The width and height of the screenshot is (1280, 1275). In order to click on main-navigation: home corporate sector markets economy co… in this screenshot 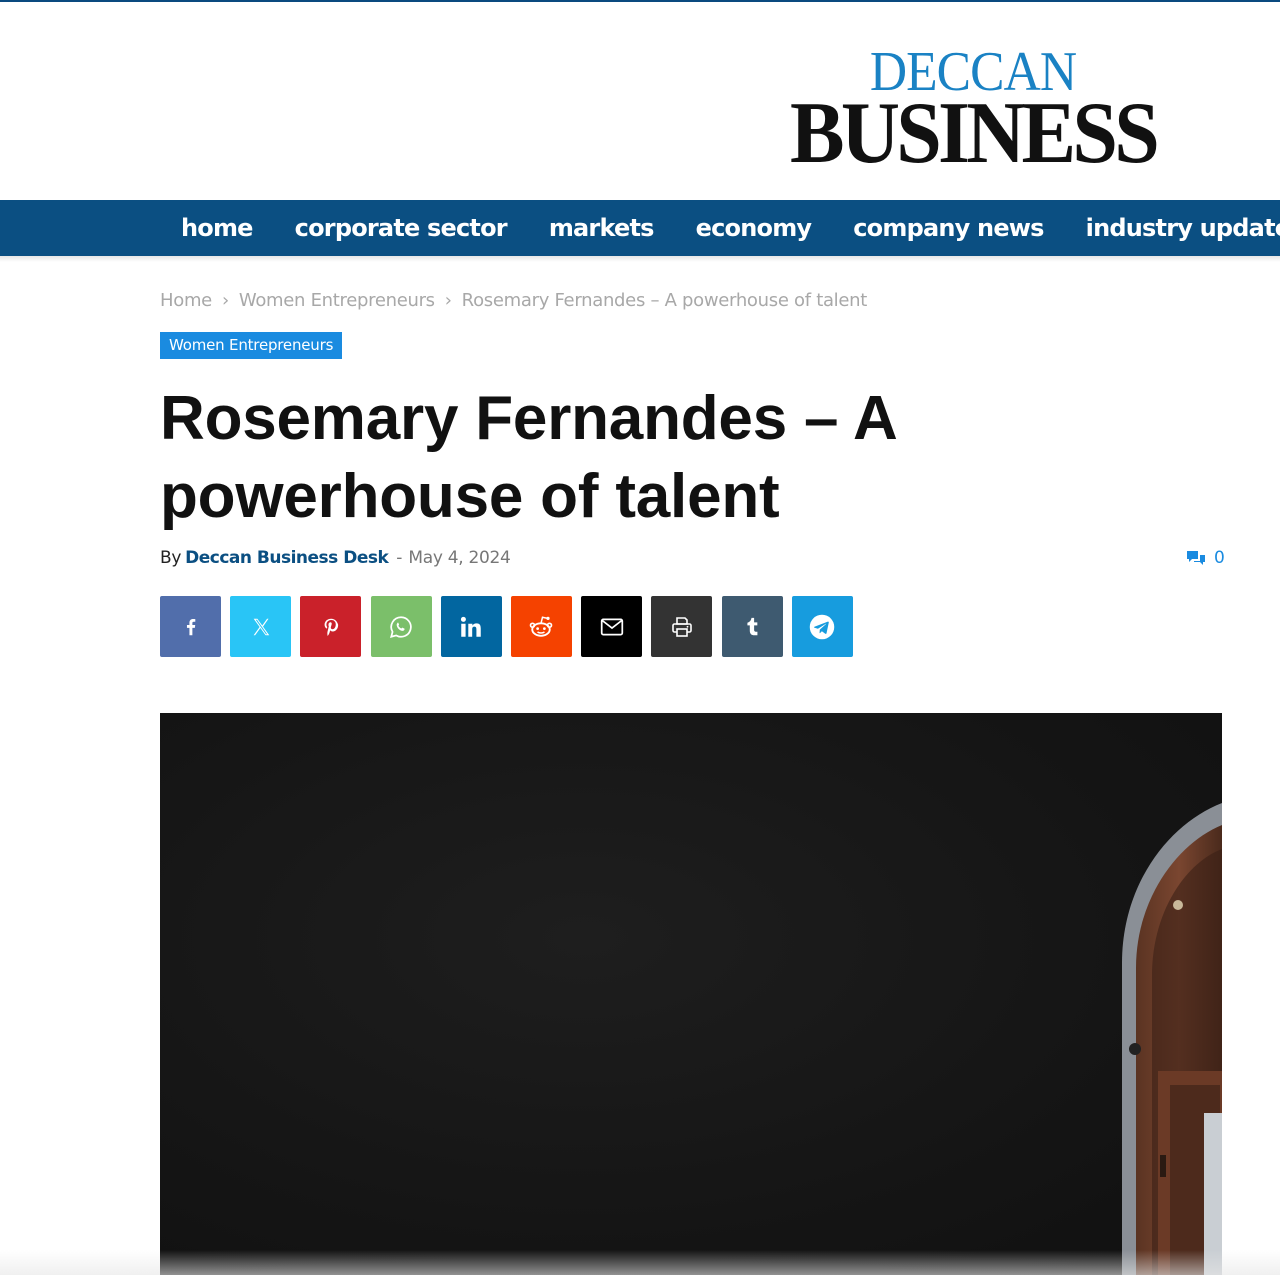, I will do `click(640, 228)`.